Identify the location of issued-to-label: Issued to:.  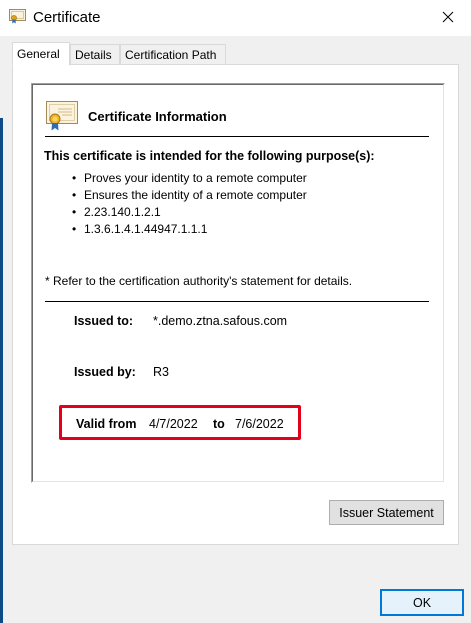
(104, 321).